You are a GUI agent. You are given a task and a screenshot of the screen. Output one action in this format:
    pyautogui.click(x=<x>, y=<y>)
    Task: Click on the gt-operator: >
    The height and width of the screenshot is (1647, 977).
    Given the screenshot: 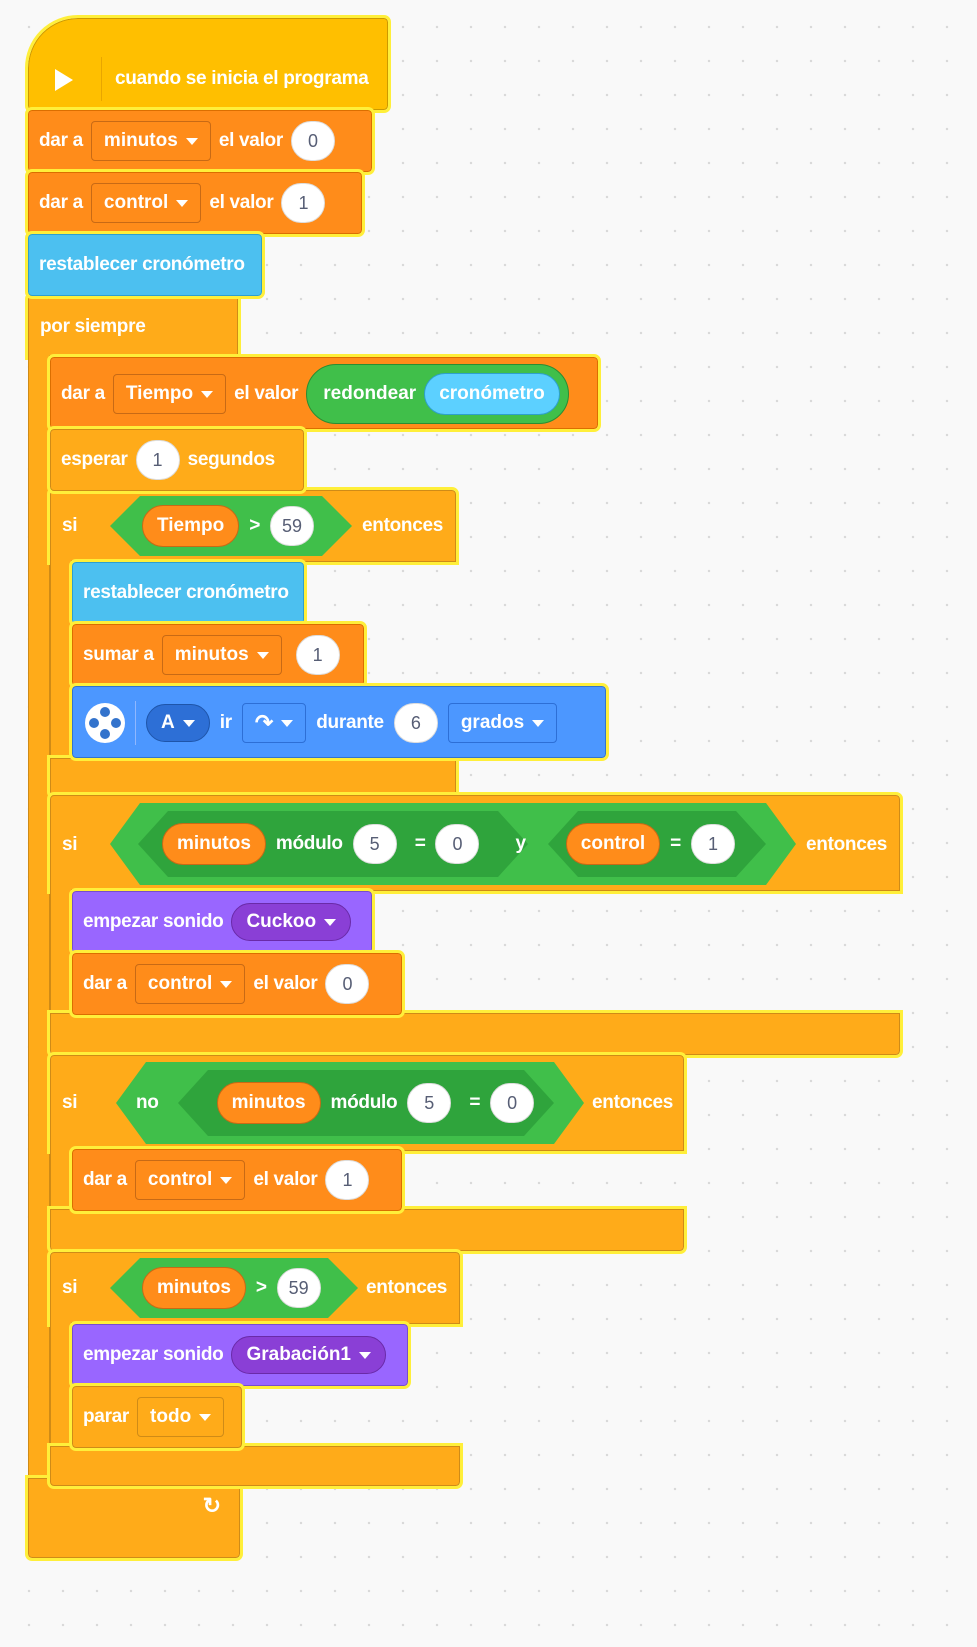 What is the action you would take?
    pyautogui.click(x=255, y=525)
    